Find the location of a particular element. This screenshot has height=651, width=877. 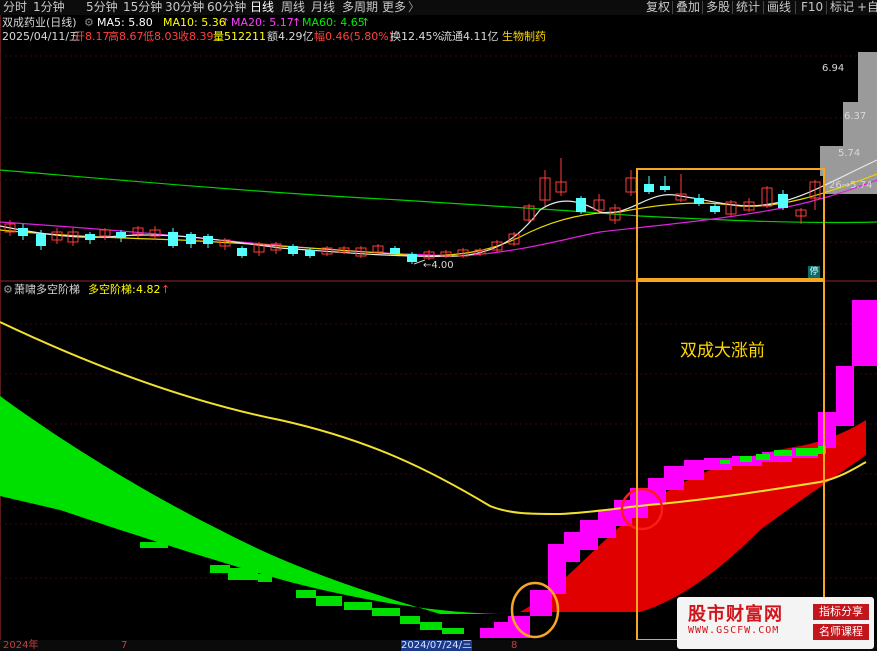

logo-name: 股市财富网 is located at coordinates (735, 614).